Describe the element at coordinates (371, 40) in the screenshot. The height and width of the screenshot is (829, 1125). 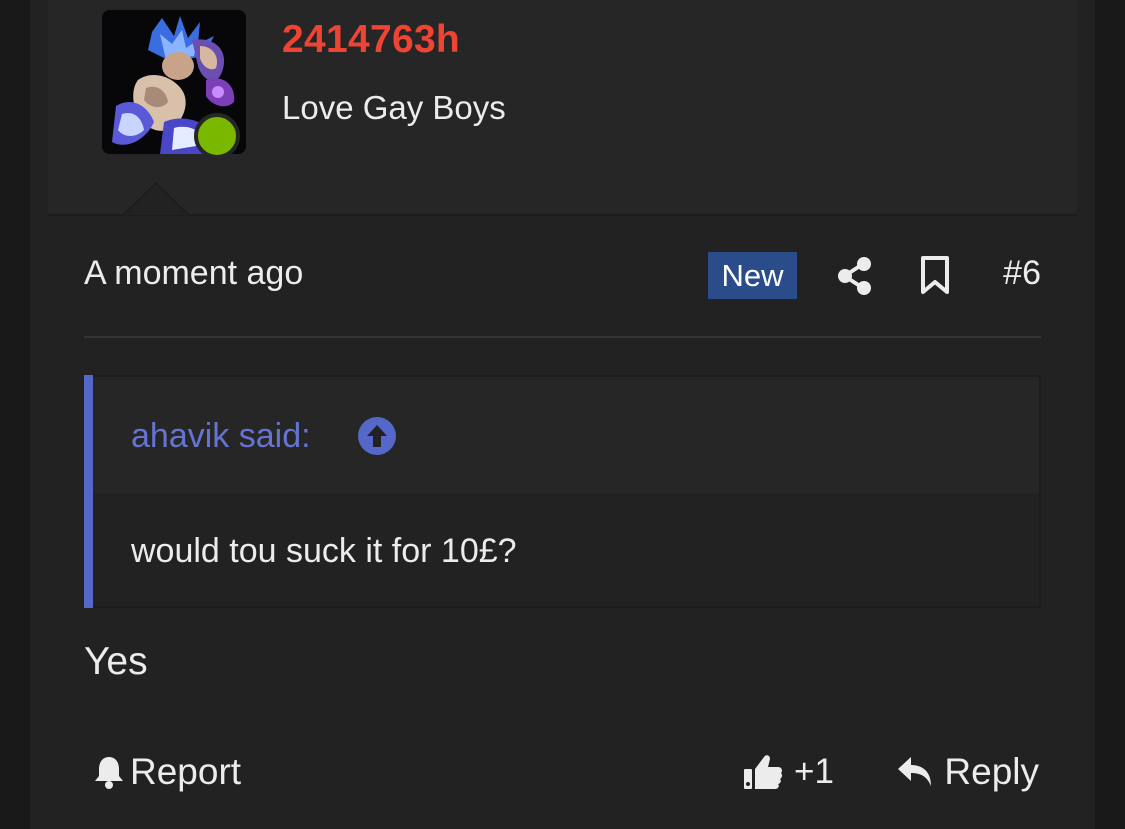
I see `post-author-username: 2414763h` at that location.